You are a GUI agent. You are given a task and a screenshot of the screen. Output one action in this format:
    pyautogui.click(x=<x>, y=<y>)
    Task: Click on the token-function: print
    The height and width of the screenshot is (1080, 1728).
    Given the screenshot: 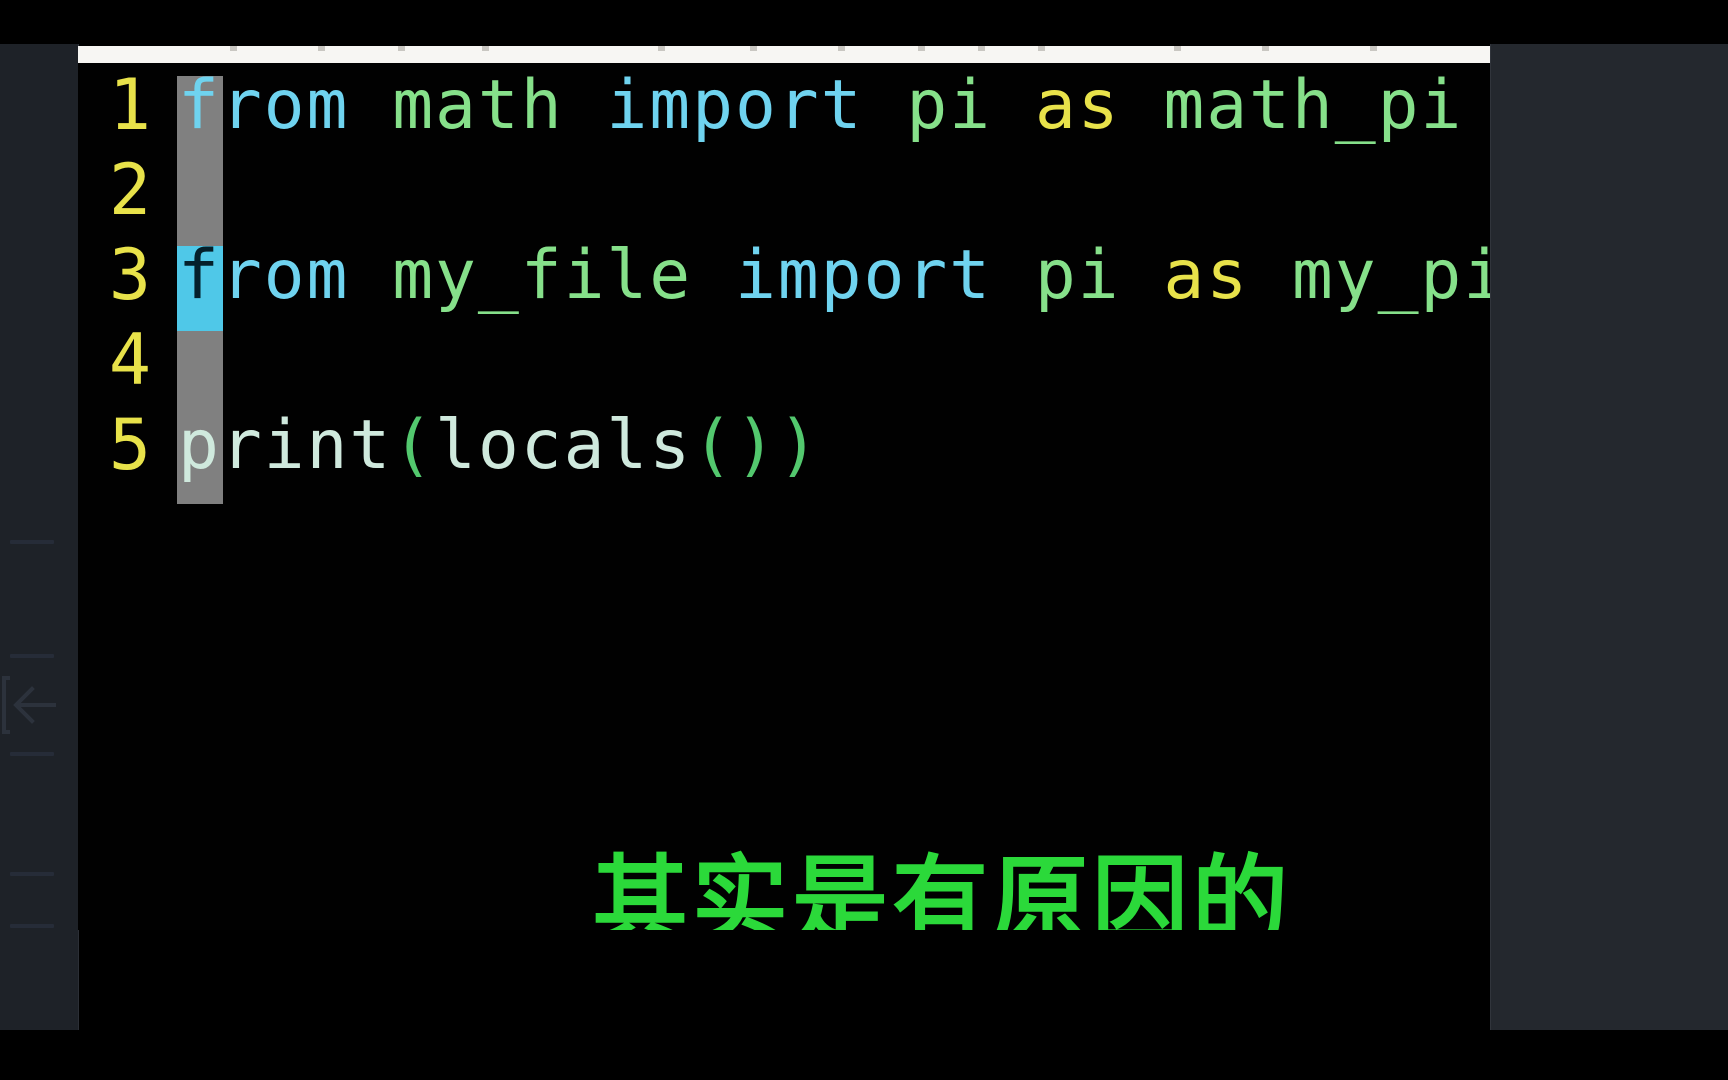 What is the action you would take?
    pyautogui.click(x=285, y=445)
    